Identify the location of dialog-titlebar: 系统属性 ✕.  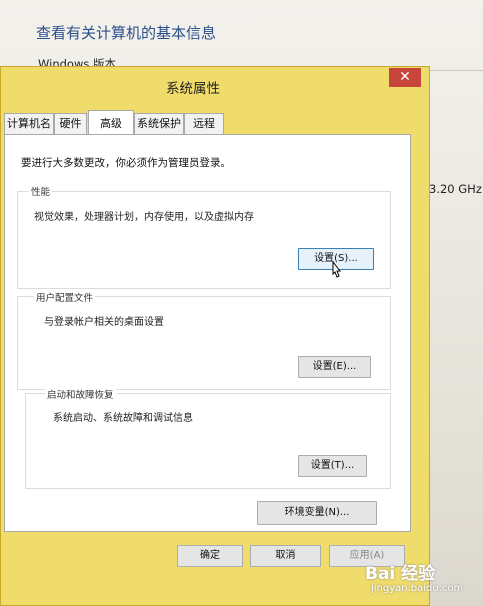
(215, 86).